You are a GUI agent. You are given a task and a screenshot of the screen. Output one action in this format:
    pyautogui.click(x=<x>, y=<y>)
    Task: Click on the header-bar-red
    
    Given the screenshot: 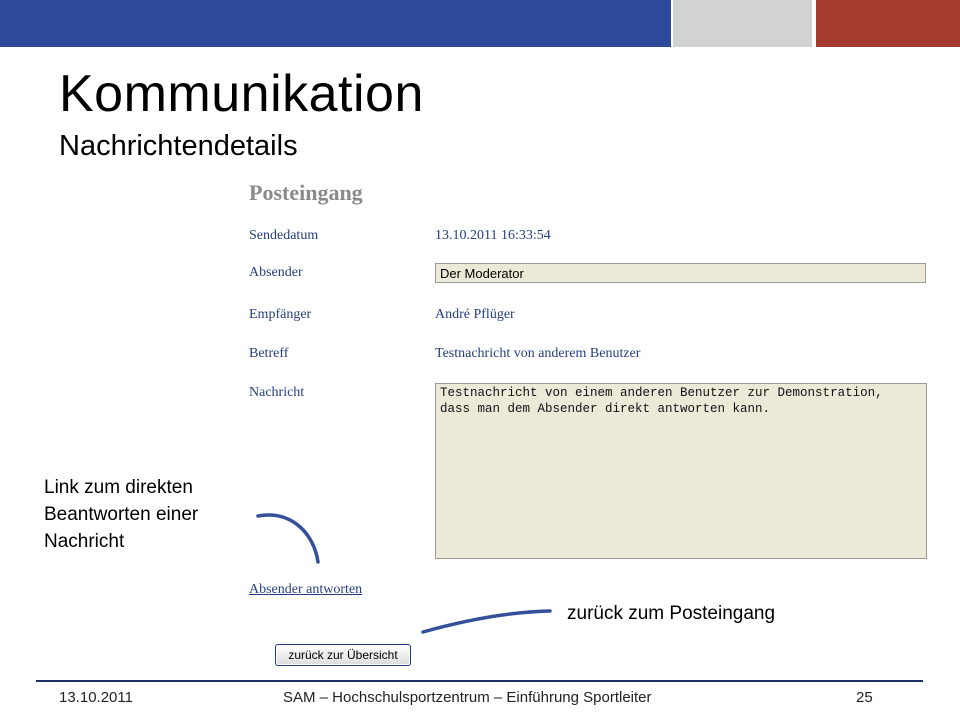 What is the action you would take?
    pyautogui.click(x=888, y=23)
    